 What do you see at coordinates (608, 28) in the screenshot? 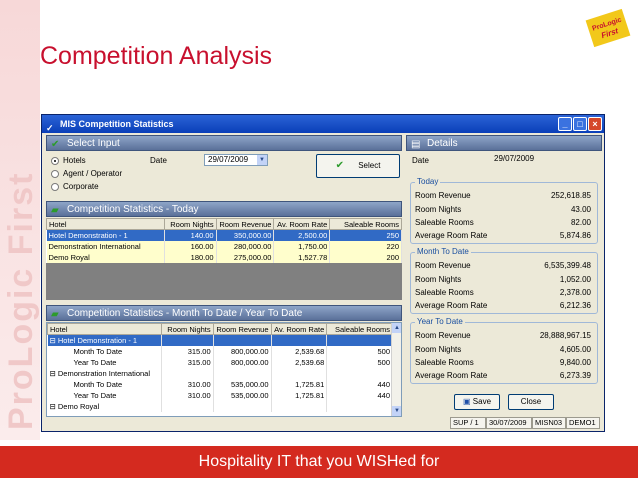
I see `prologic-logo: ProLogic First` at bounding box center [608, 28].